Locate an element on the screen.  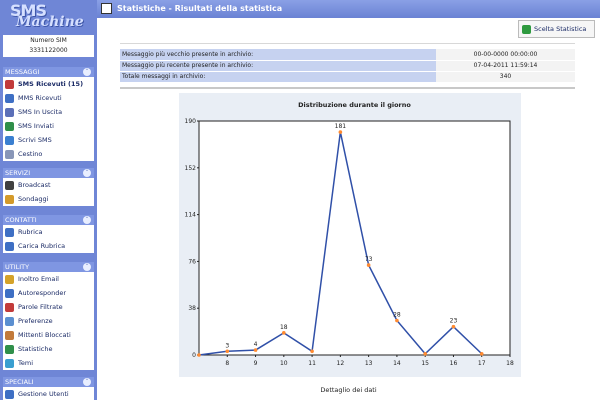
sidebar-section-title: MESSAGGI is located at coordinates (22, 72).